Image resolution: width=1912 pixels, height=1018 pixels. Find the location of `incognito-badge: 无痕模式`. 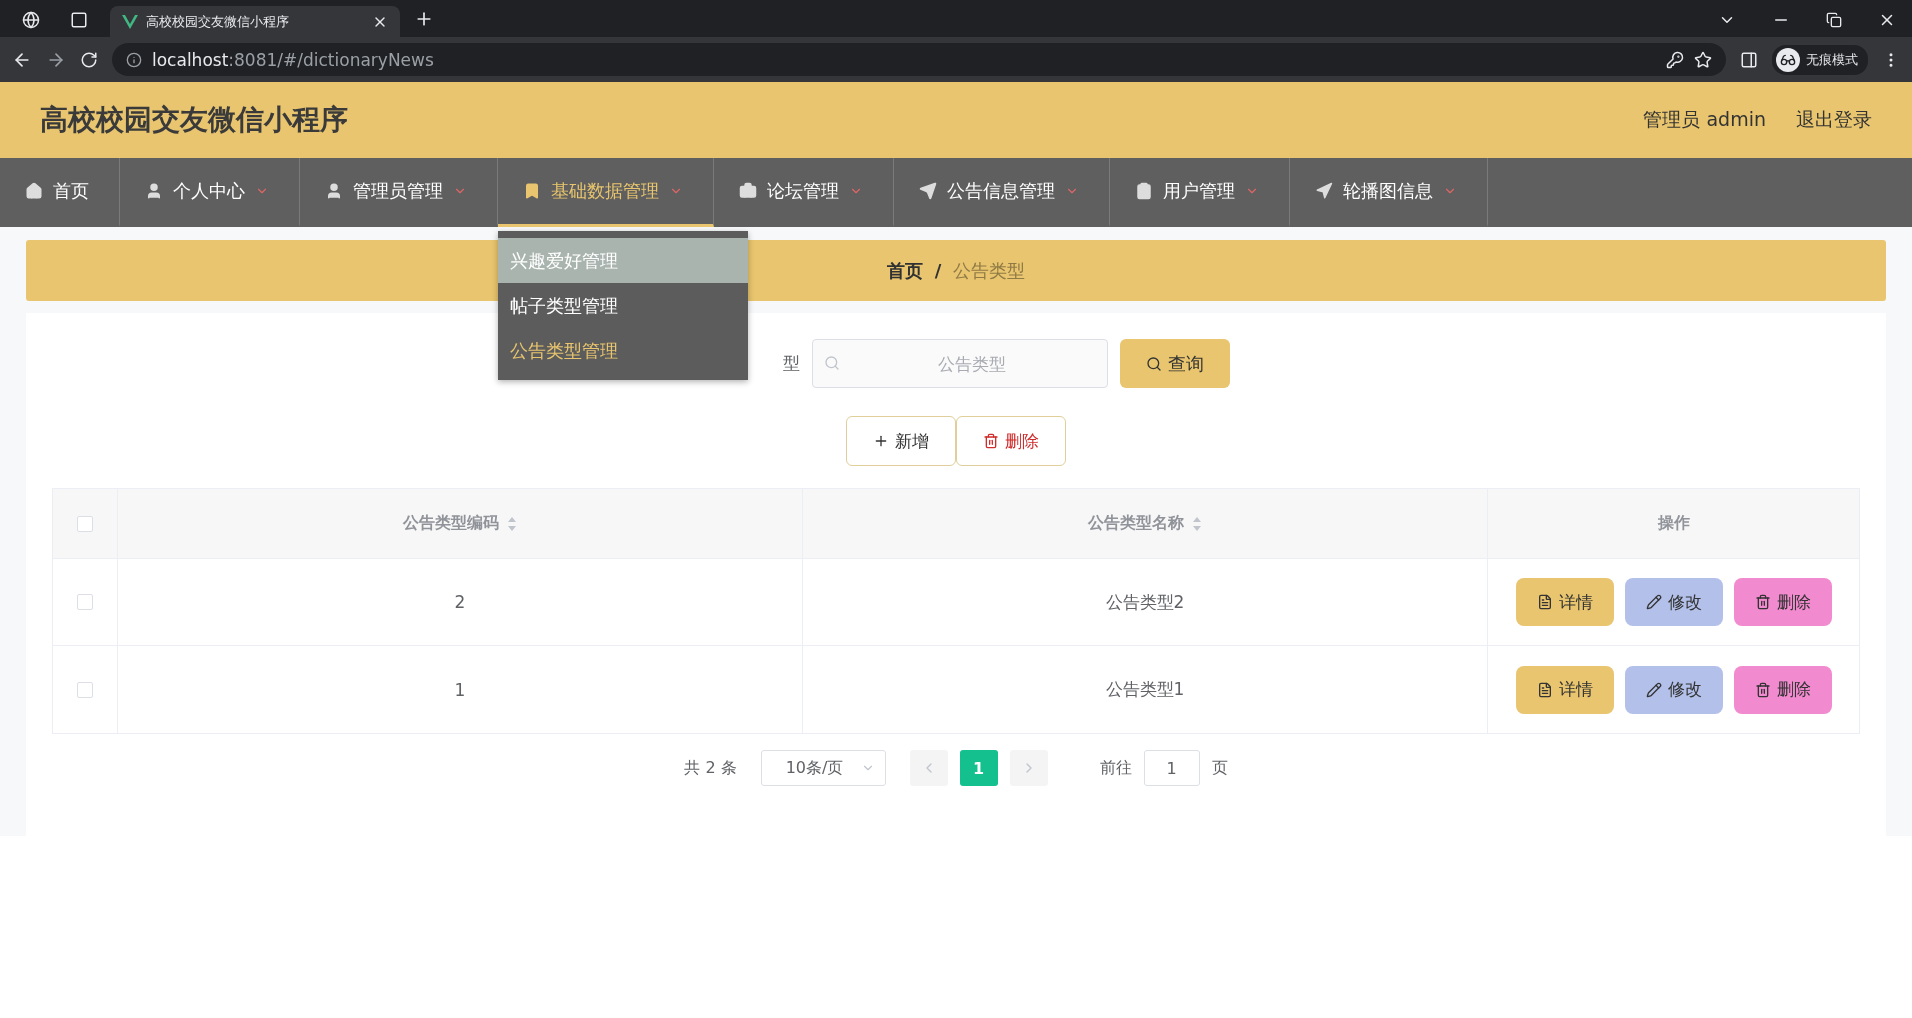

incognito-badge: 无痕模式 is located at coordinates (1820, 59).